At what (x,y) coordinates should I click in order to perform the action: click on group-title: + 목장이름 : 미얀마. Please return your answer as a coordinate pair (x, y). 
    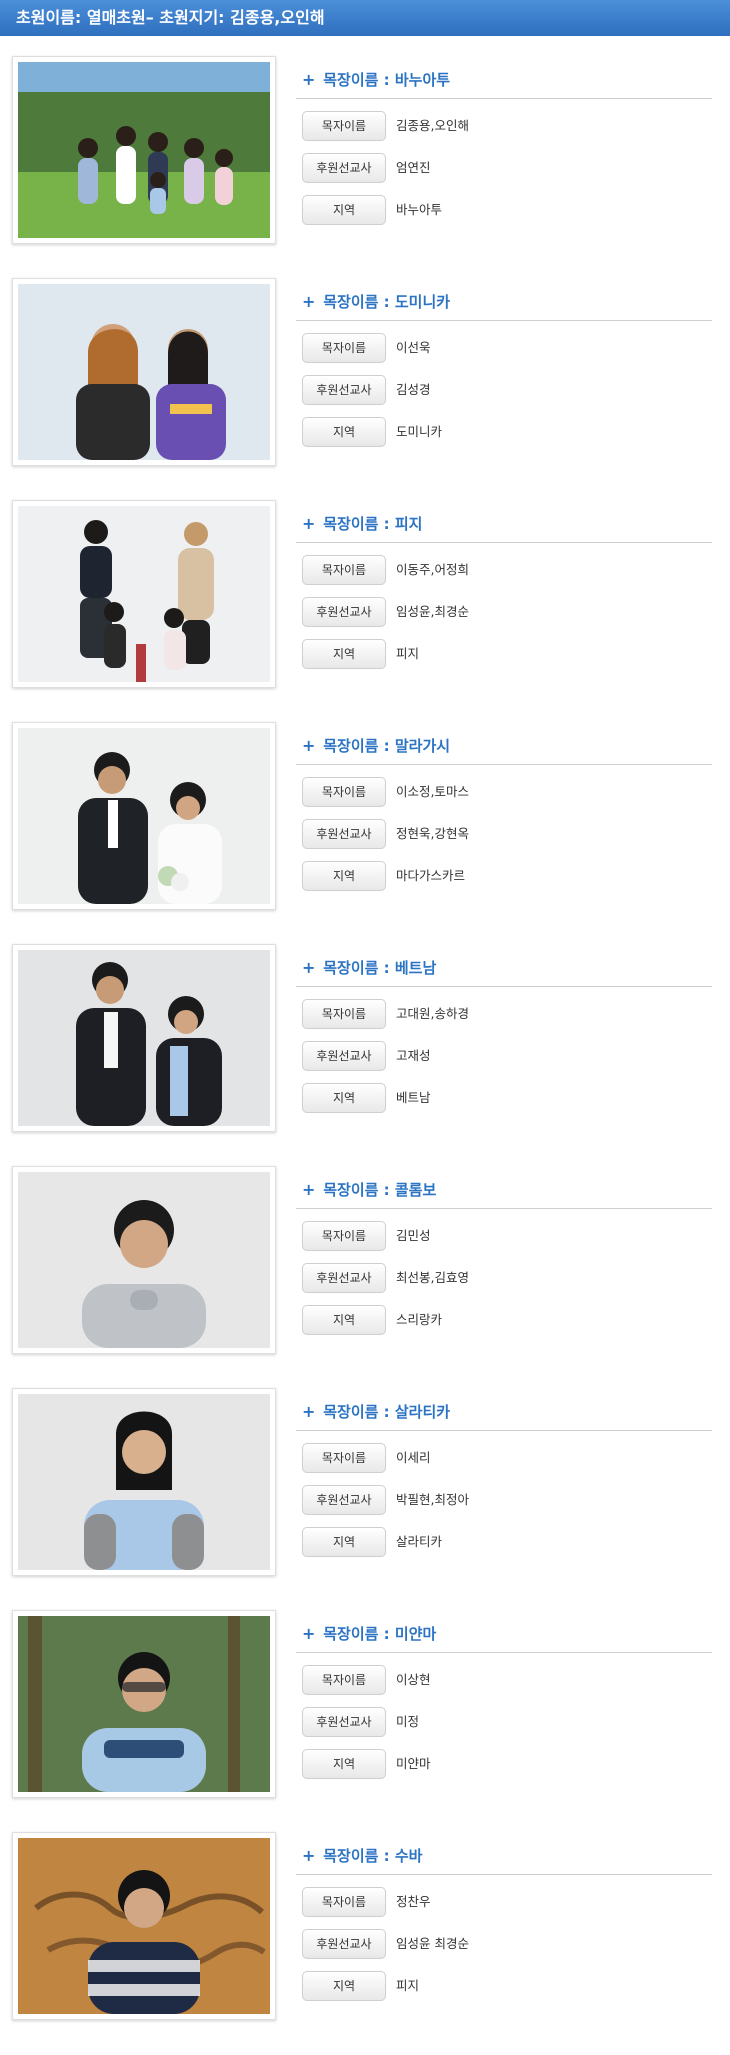
    Looking at the image, I should click on (504, 1636).